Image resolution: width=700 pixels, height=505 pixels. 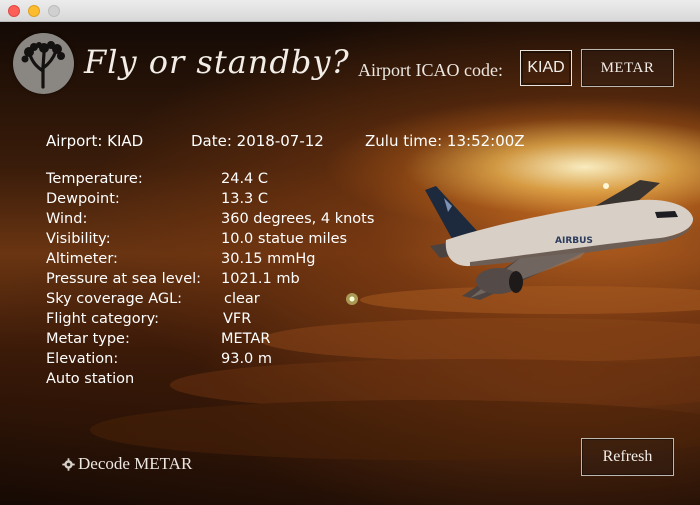 I want to click on altimeter-value: 30.15 mmHg, so click(x=268, y=259).